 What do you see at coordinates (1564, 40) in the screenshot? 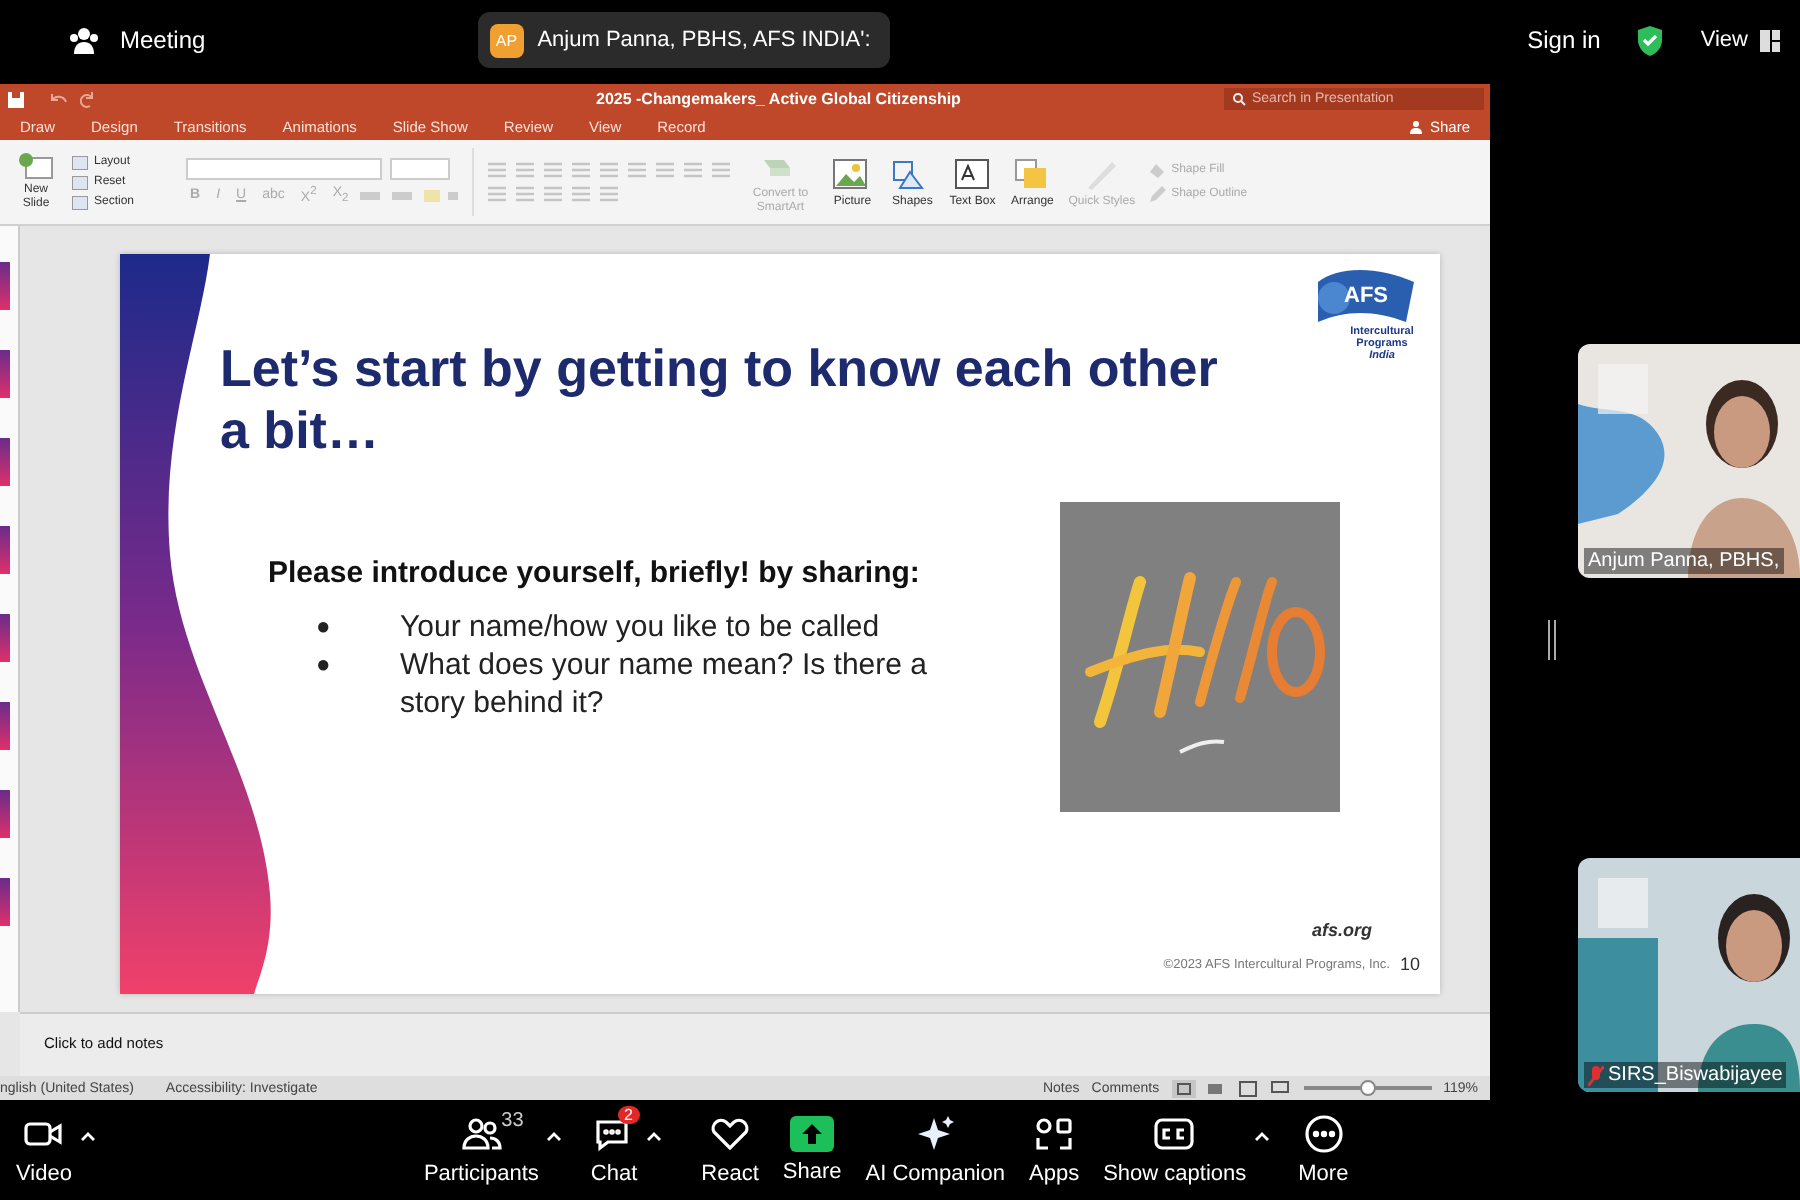
I see `sign-in-link: Sign in` at bounding box center [1564, 40].